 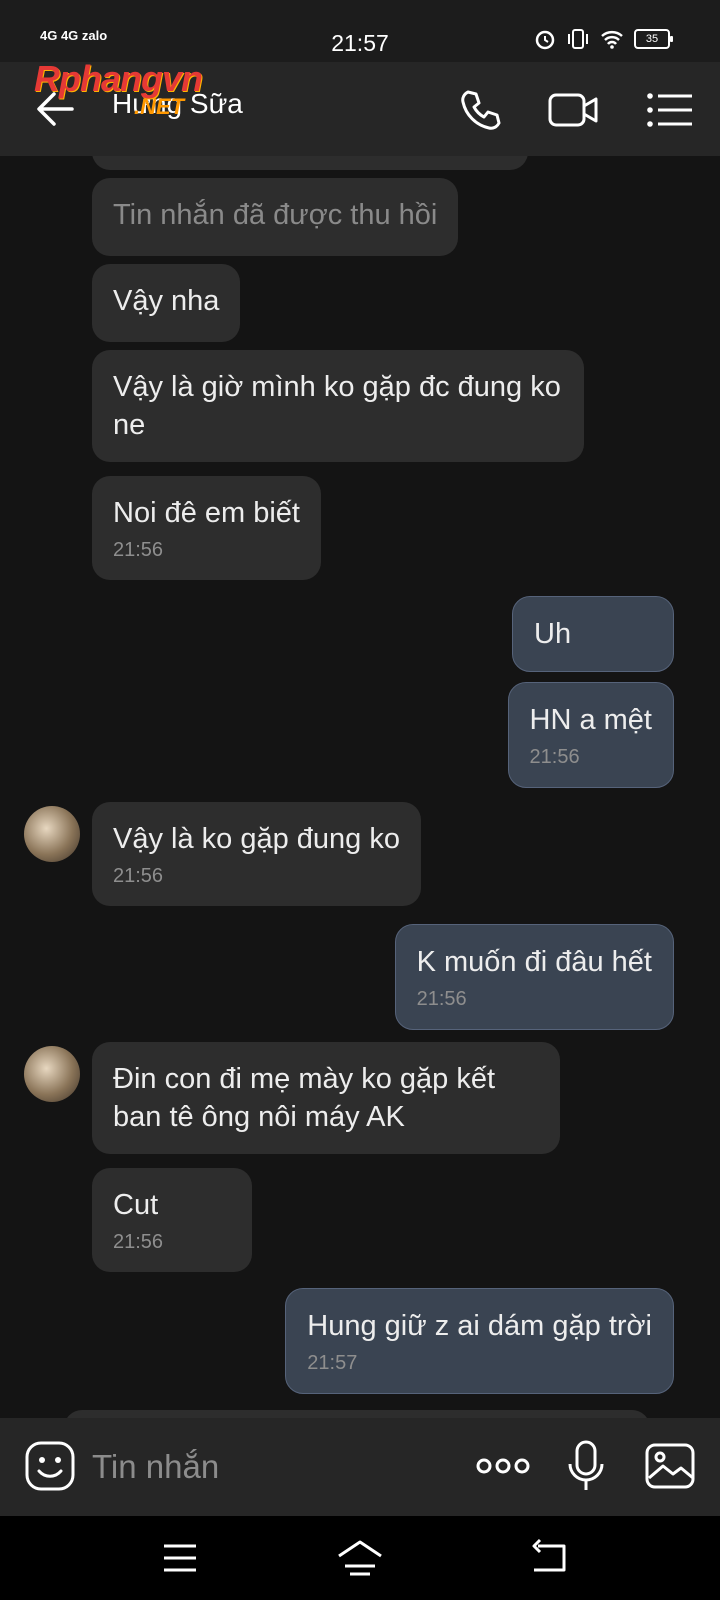 I want to click on message-bubble: Uh, so click(x=593, y=634).